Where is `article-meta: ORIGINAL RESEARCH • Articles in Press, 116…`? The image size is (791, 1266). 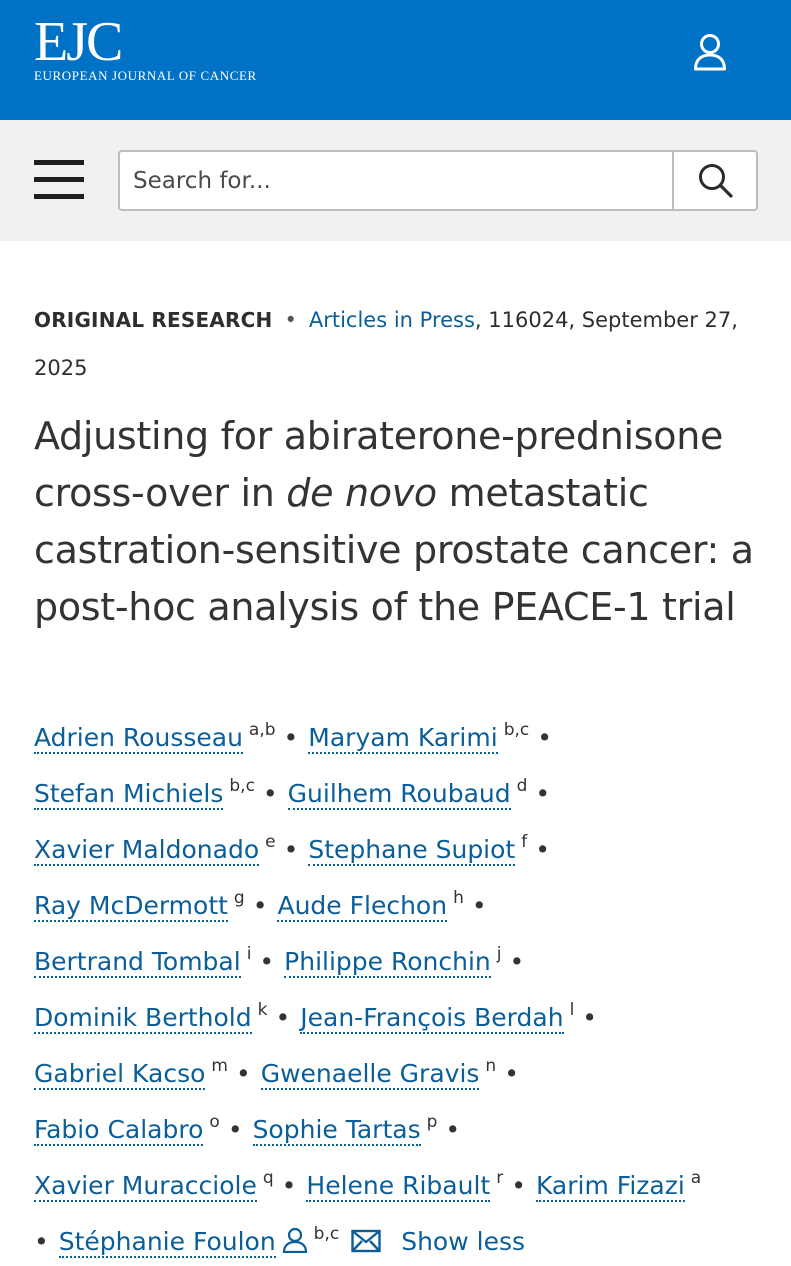 article-meta: ORIGINAL RESEARCH • Articles in Press, 116… is located at coordinates (399, 344).